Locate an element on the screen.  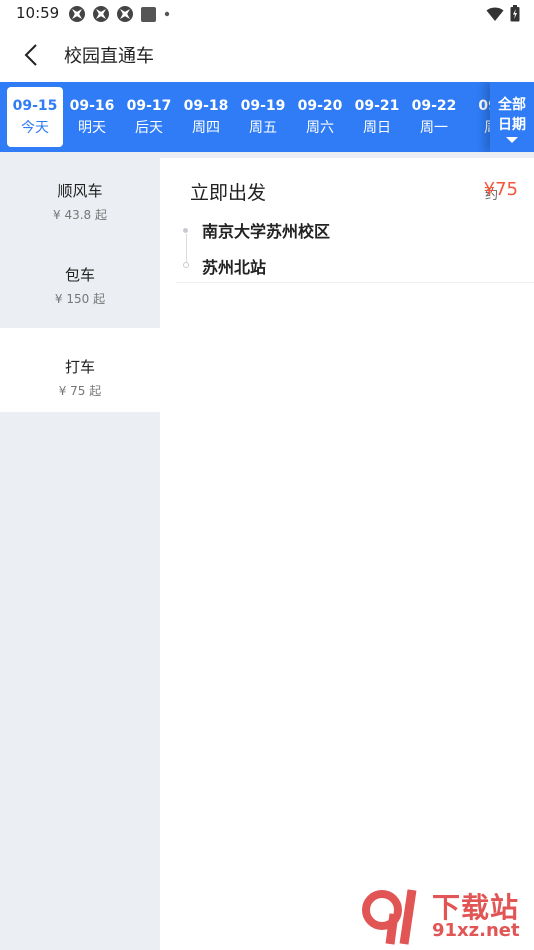
wifi-icon is located at coordinates (495, 14).